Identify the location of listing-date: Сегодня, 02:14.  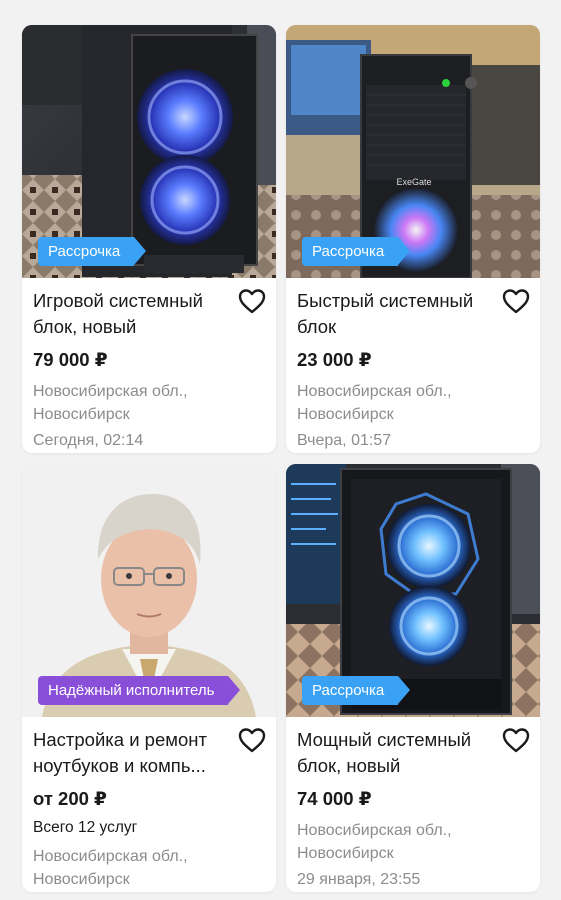
(88, 440).